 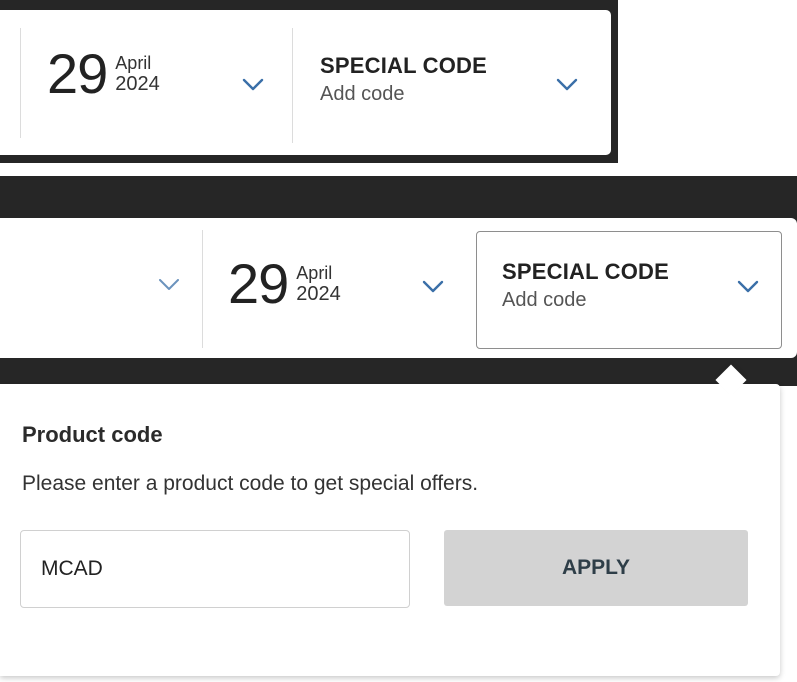 I want to click on apply-button: APPLY, so click(x=596, y=568).